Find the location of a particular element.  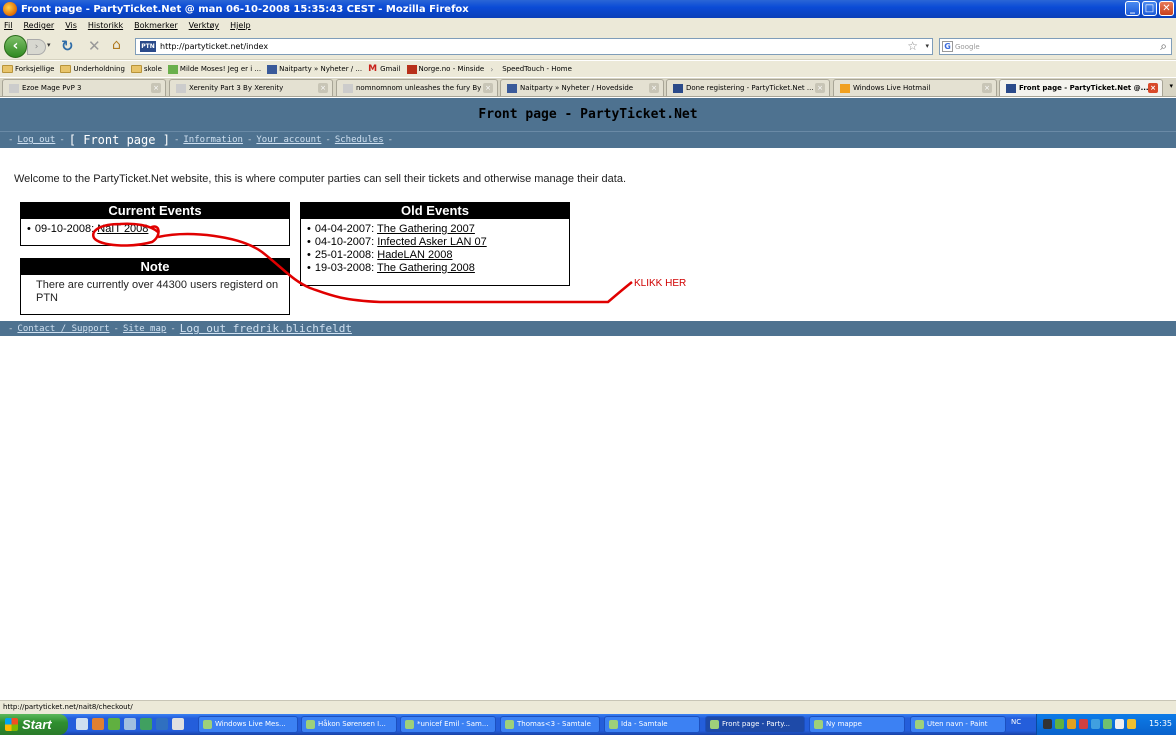

search-placeholder: Google is located at coordinates (967, 47).